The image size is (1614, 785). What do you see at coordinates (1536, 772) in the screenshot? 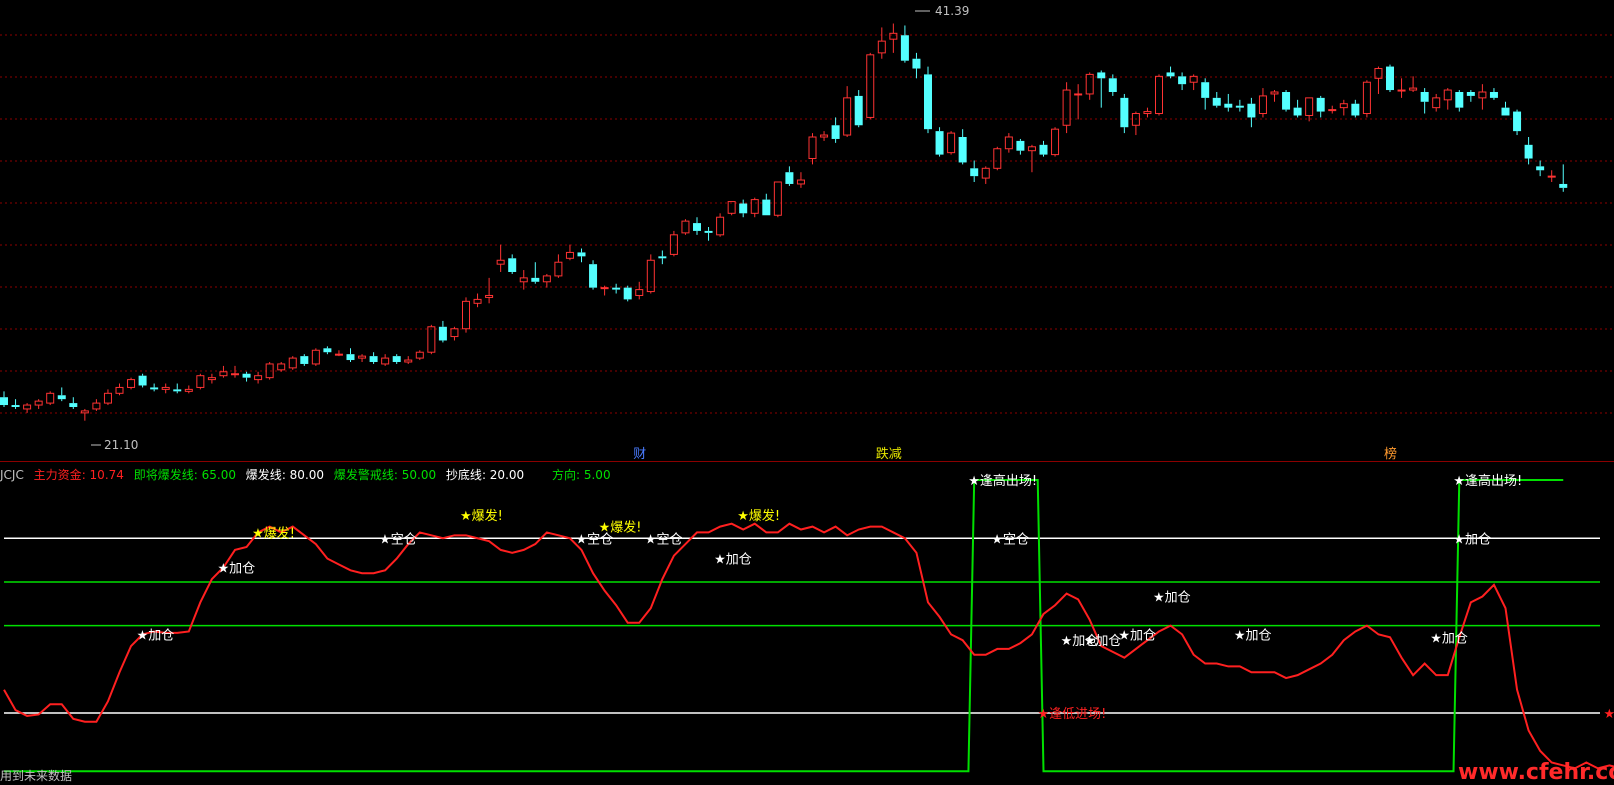
I see `watermark: www.cfehr.com` at bounding box center [1536, 772].